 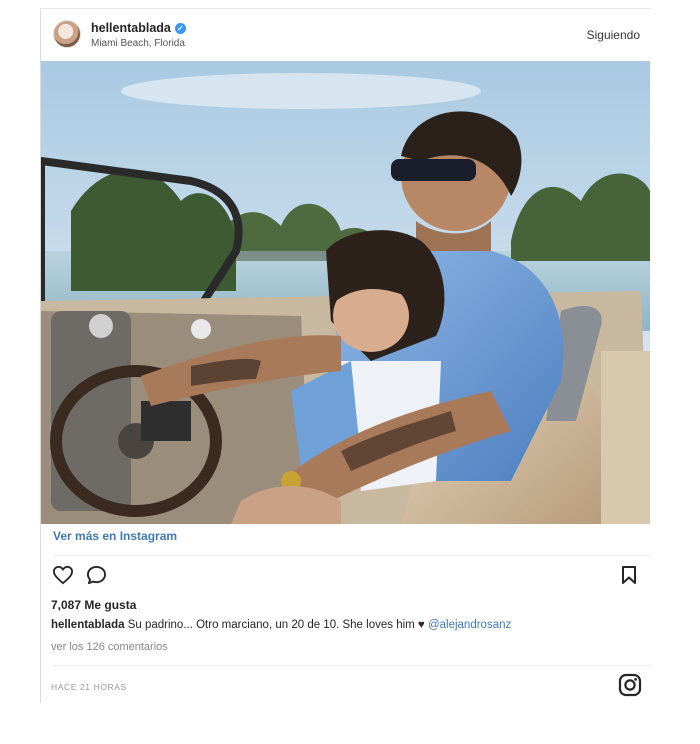 What do you see at coordinates (109, 647) in the screenshot?
I see `view-comments-link: ver los 126 comentarios` at bounding box center [109, 647].